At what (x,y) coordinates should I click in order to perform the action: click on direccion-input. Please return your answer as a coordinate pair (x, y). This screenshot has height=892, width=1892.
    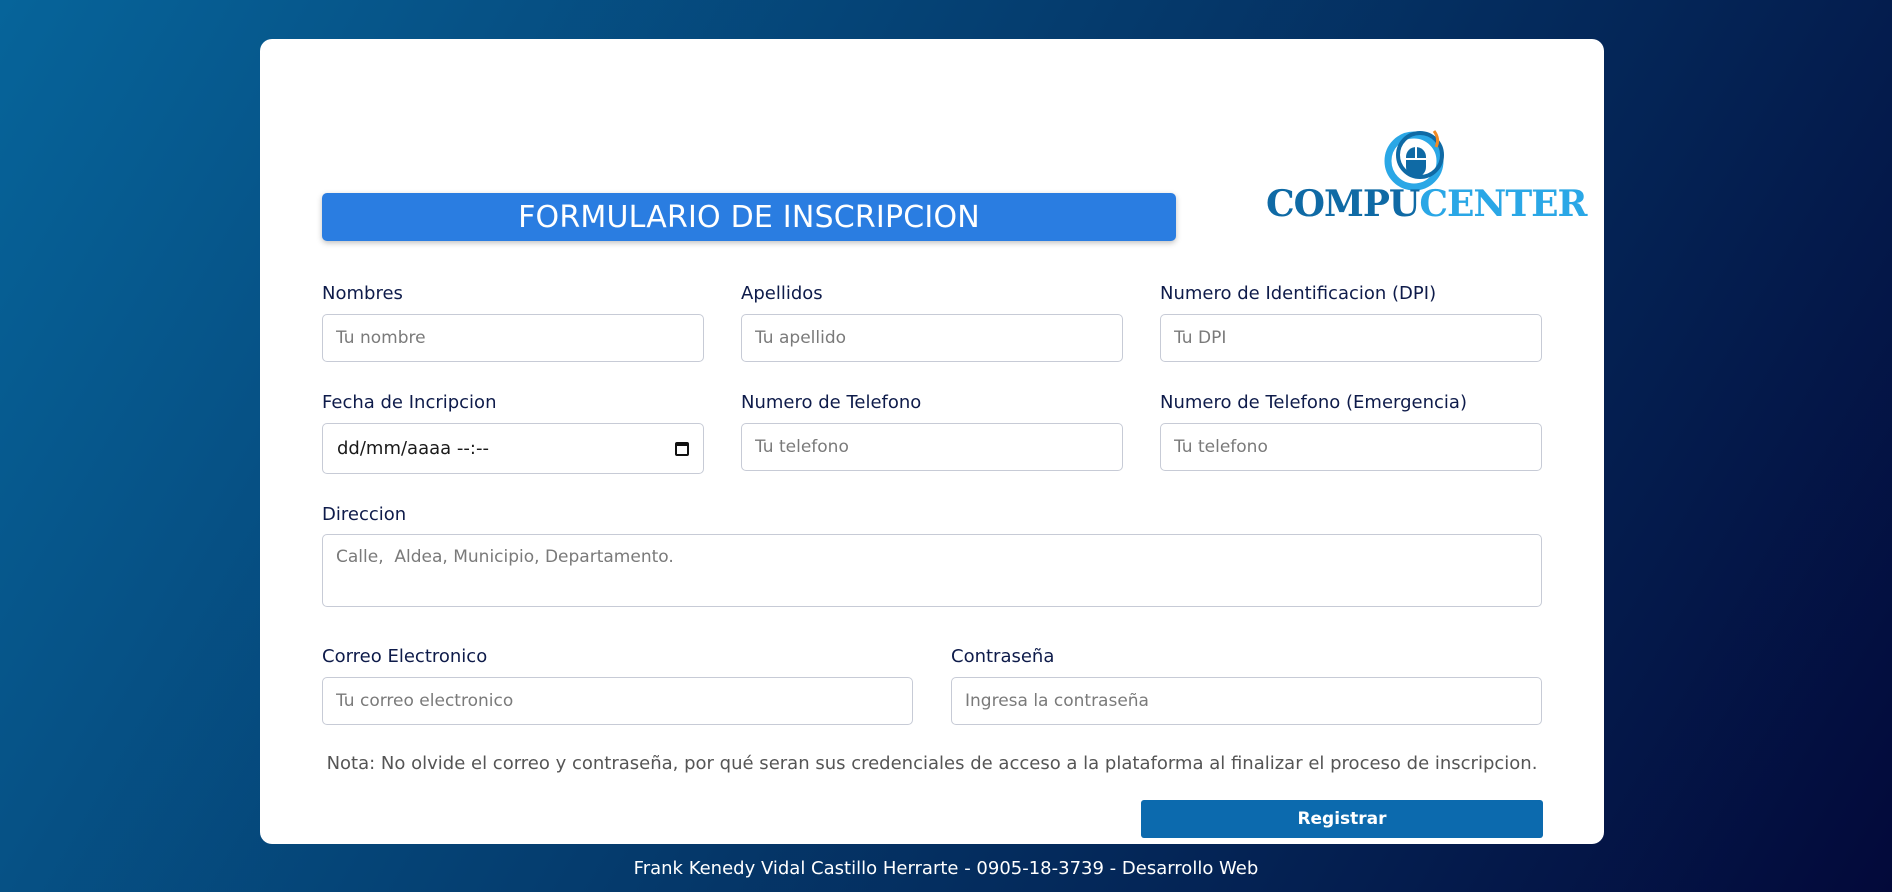
    Looking at the image, I should click on (932, 570).